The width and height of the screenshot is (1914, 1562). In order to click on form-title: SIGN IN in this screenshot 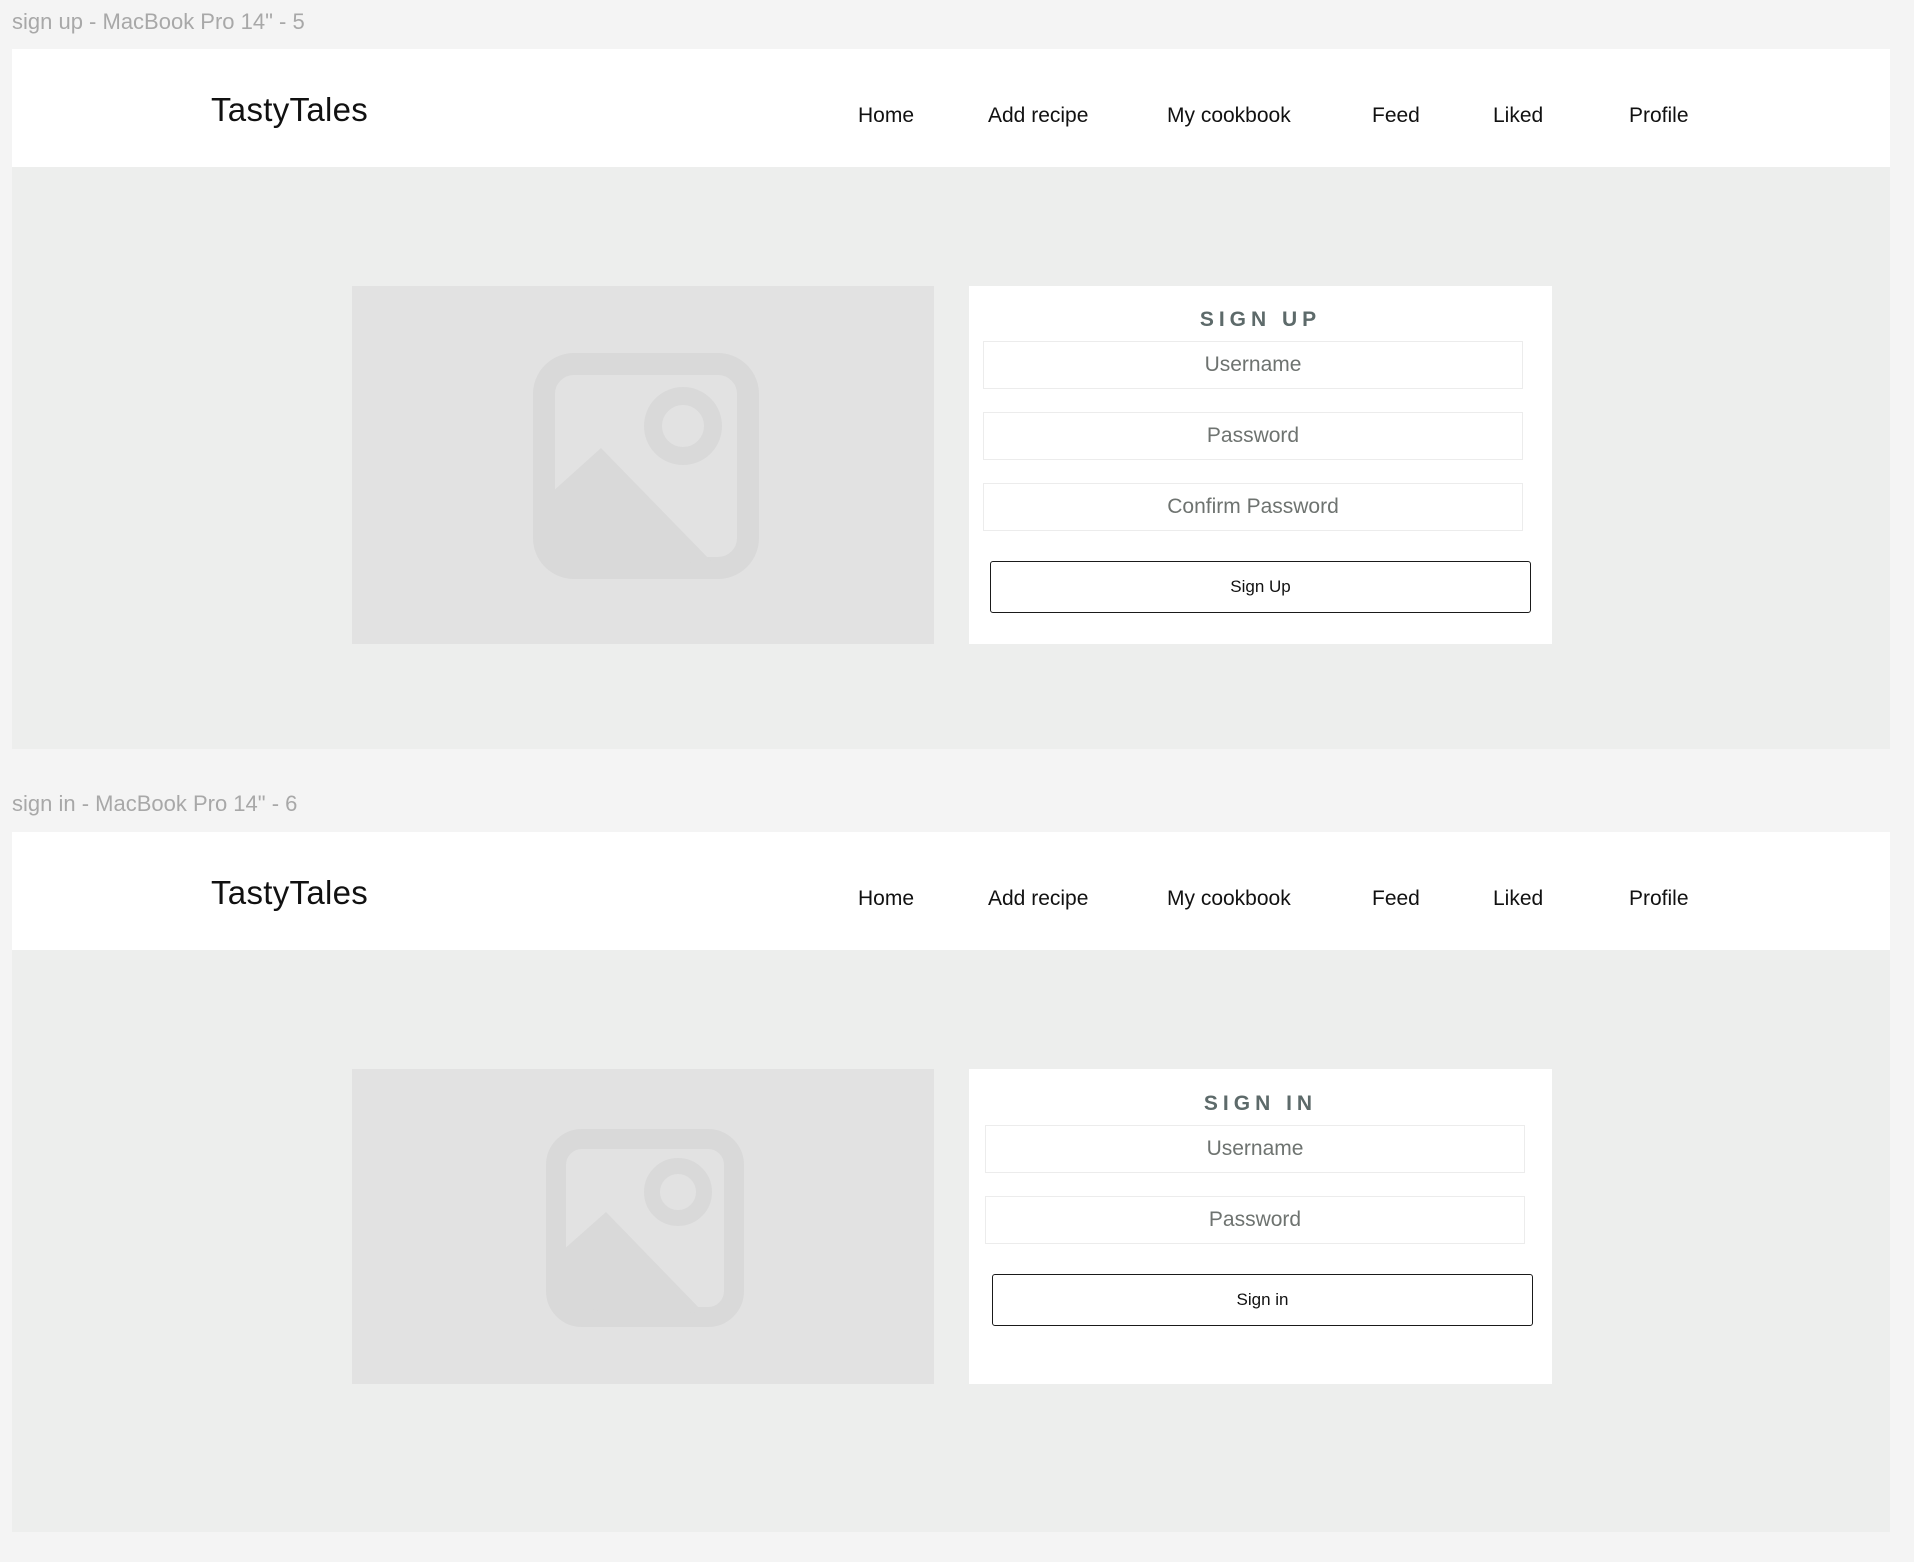, I will do `click(1260, 1103)`.